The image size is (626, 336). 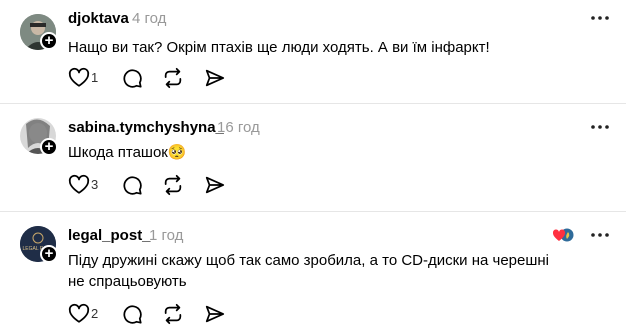 I want to click on post-text: Шкода пташок🥺, so click(x=127, y=152).